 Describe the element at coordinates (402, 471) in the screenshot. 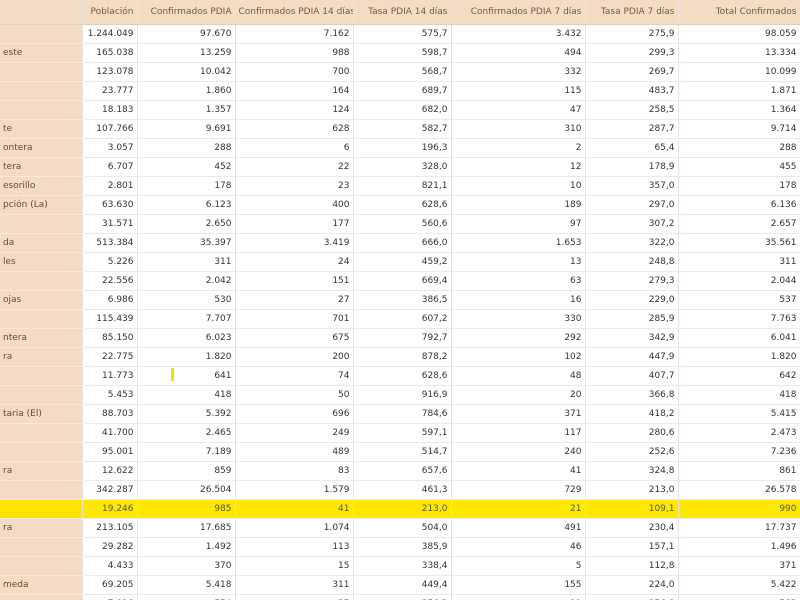

I see `cell-tasa-14-dias: 657,6` at that location.